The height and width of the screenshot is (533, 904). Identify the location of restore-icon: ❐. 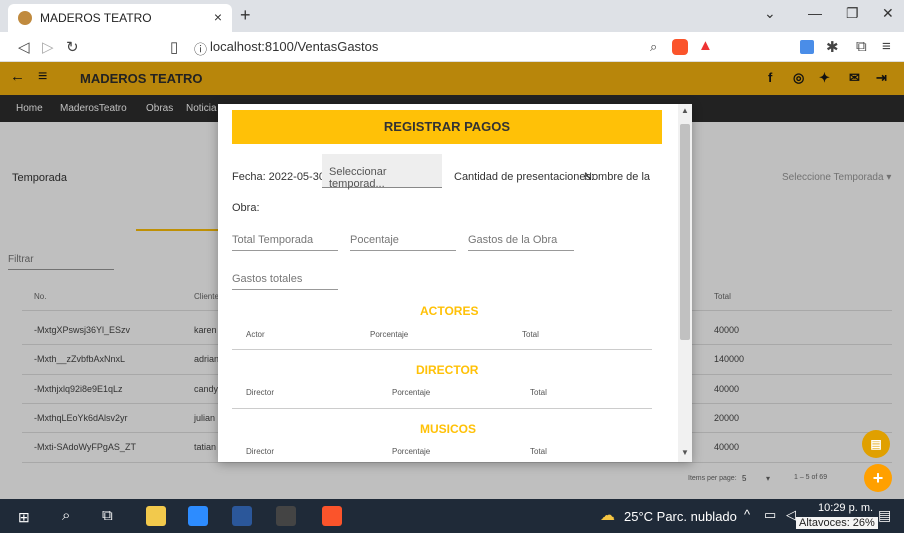
(852, 13).